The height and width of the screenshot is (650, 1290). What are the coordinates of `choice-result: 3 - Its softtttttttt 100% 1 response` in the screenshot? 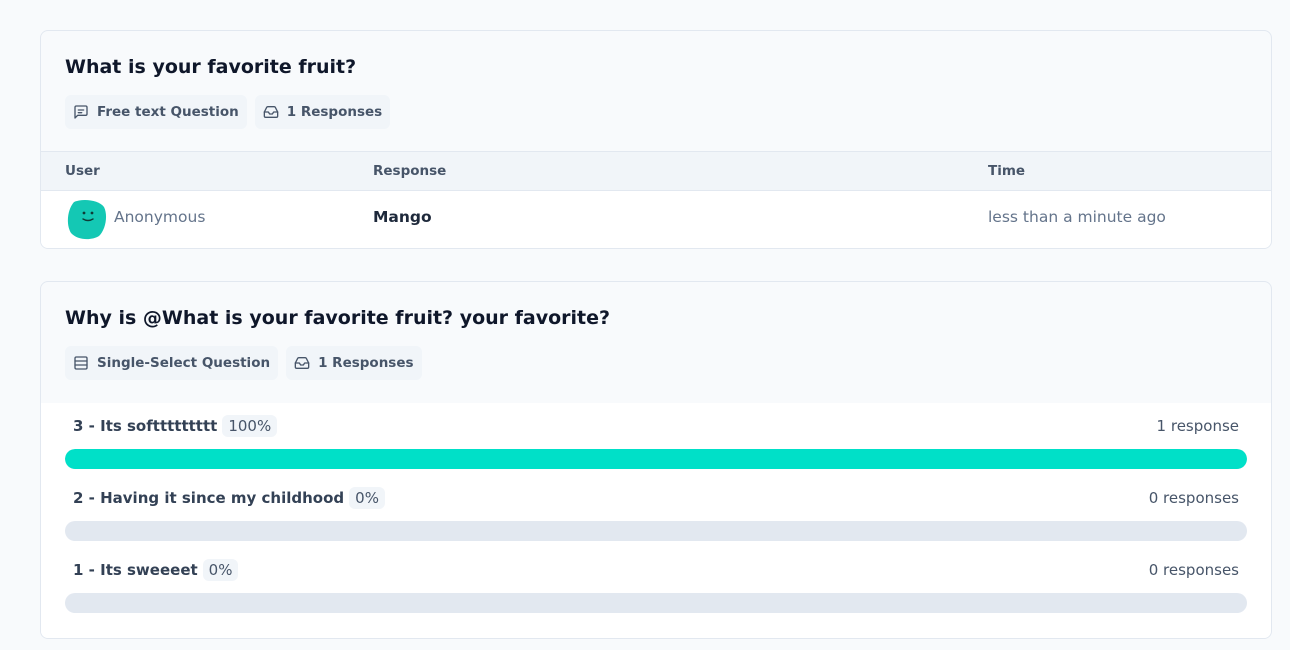 It's located at (656, 439).